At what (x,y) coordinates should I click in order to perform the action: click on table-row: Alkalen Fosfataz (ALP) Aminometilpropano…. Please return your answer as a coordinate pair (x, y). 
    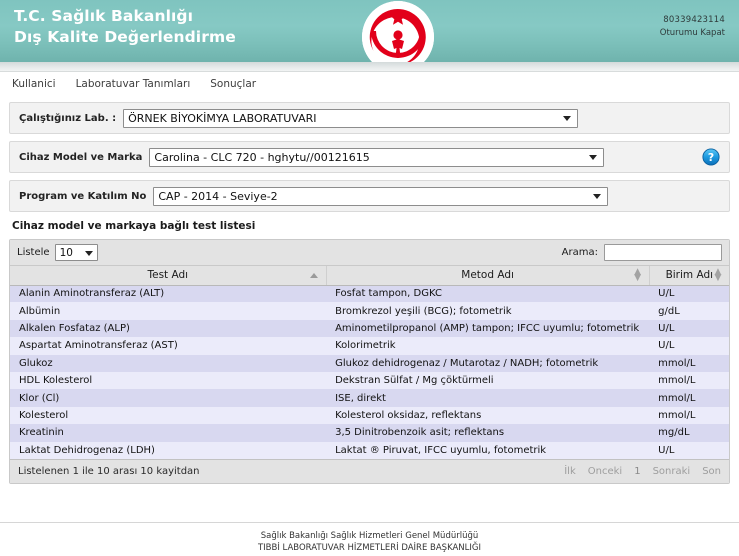
    Looking at the image, I should click on (369, 328).